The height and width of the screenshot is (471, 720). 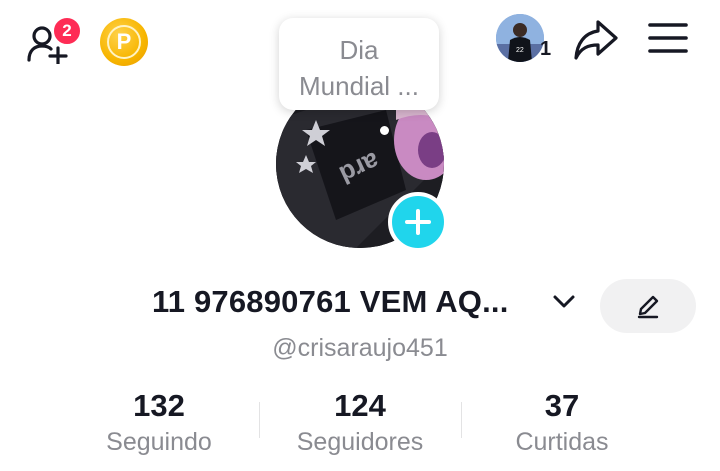 I want to click on add-friends-button: 2, so click(x=54, y=40).